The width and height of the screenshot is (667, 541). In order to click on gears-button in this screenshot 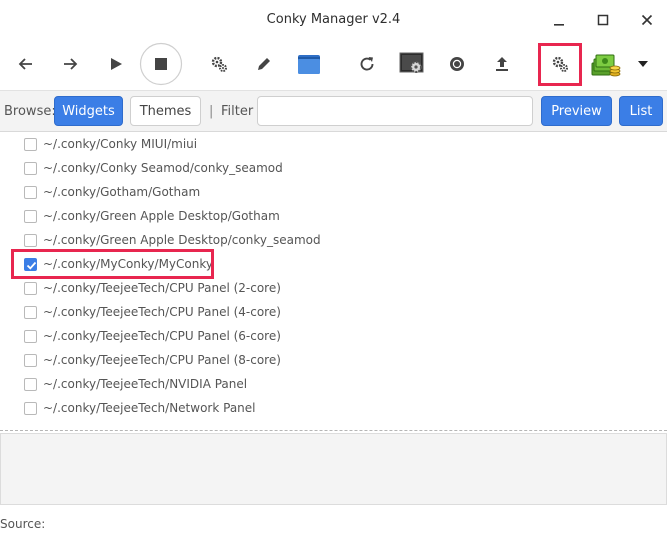, I will do `click(219, 64)`.